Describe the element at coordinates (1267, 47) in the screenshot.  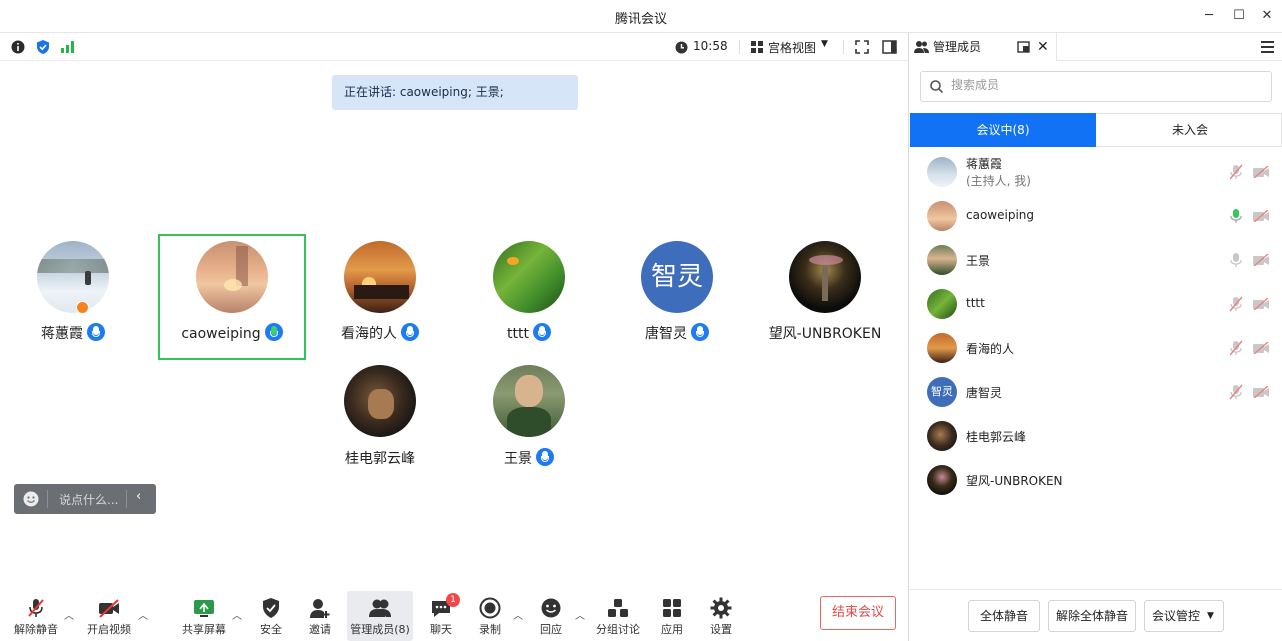
I see `menu-icon` at that location.